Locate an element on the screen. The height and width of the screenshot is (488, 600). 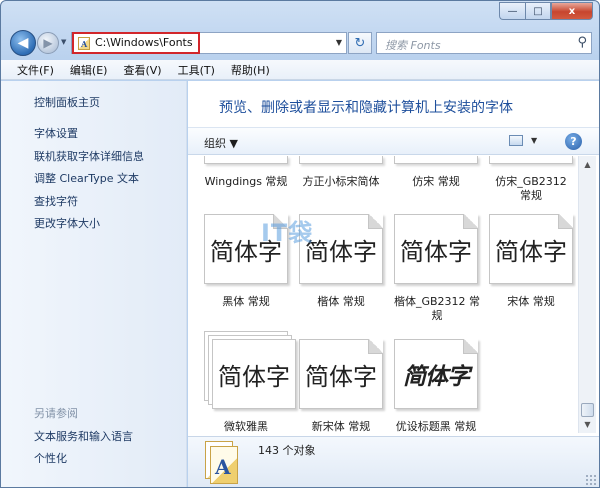
menu-tools: 工具(T) is located at coordinates (196, 70).